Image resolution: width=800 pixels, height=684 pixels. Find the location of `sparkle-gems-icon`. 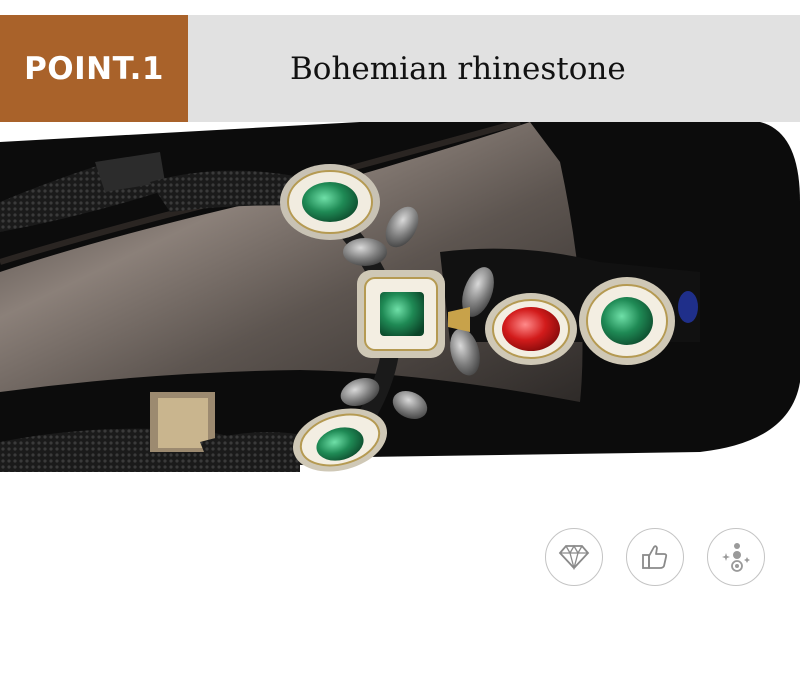

sparkle-gems-icon is located at coordinates (736, 557).